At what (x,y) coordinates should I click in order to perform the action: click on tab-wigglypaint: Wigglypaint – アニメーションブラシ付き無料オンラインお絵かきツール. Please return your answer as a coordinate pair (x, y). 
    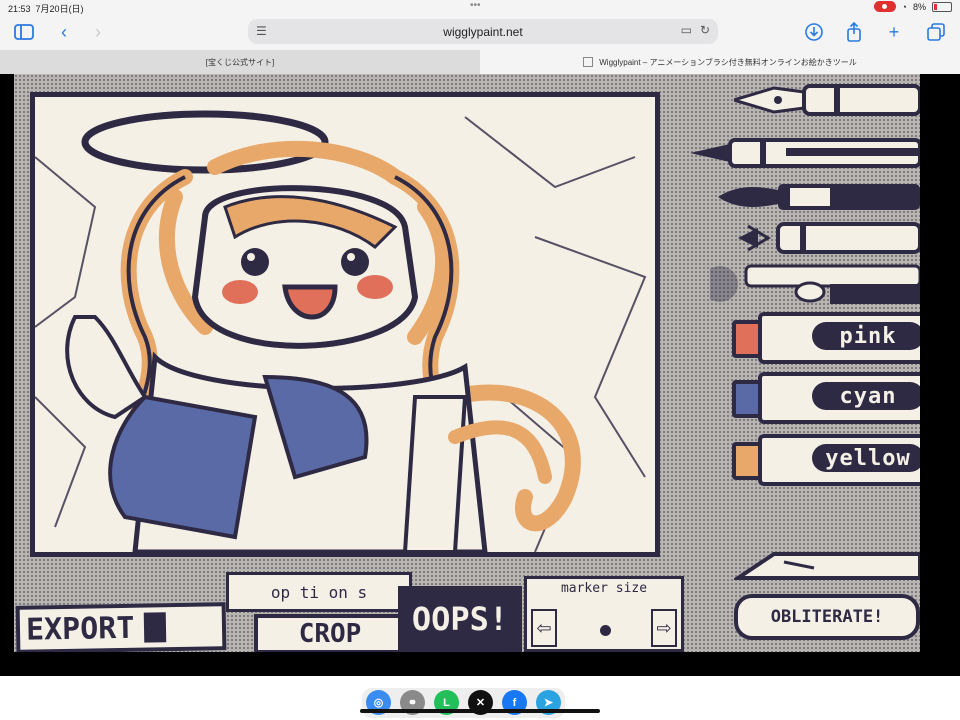
    Looking at the image, I should click on (720, 62).